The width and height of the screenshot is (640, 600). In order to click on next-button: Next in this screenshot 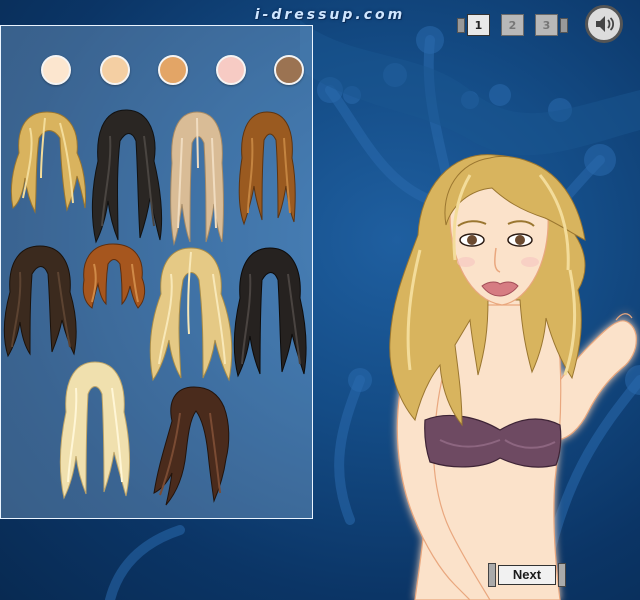, I will do `click(527, 575)`.